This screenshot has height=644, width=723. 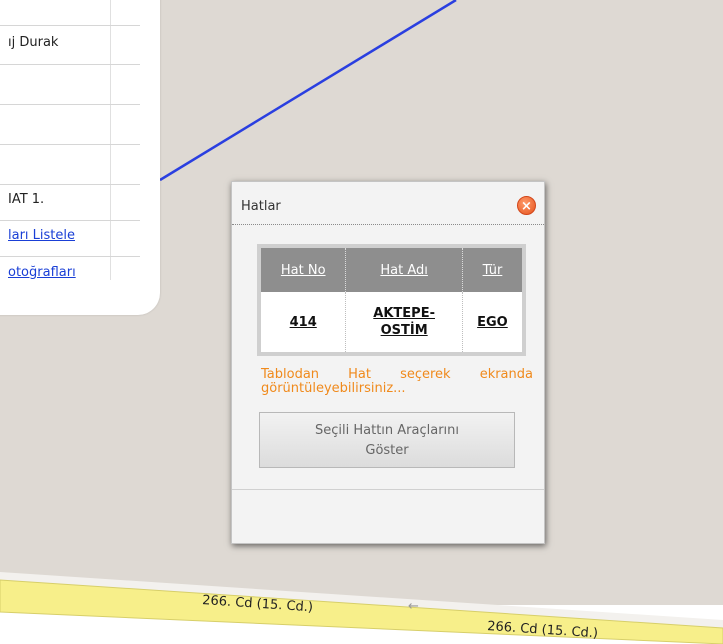 What do you see at coordinates (308, 91) in the screenshot?
I see `route-line` at bounding box center [308, 91].